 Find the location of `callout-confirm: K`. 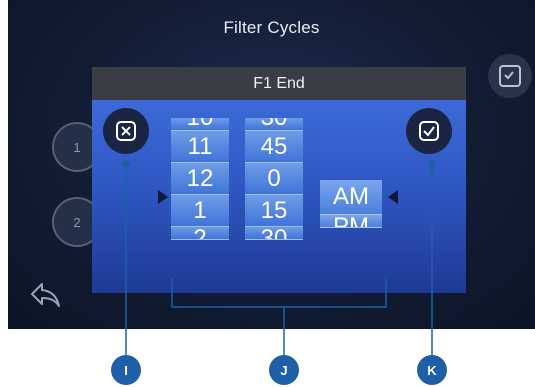

callout-confirm: K is located at coordinates (432, 370).